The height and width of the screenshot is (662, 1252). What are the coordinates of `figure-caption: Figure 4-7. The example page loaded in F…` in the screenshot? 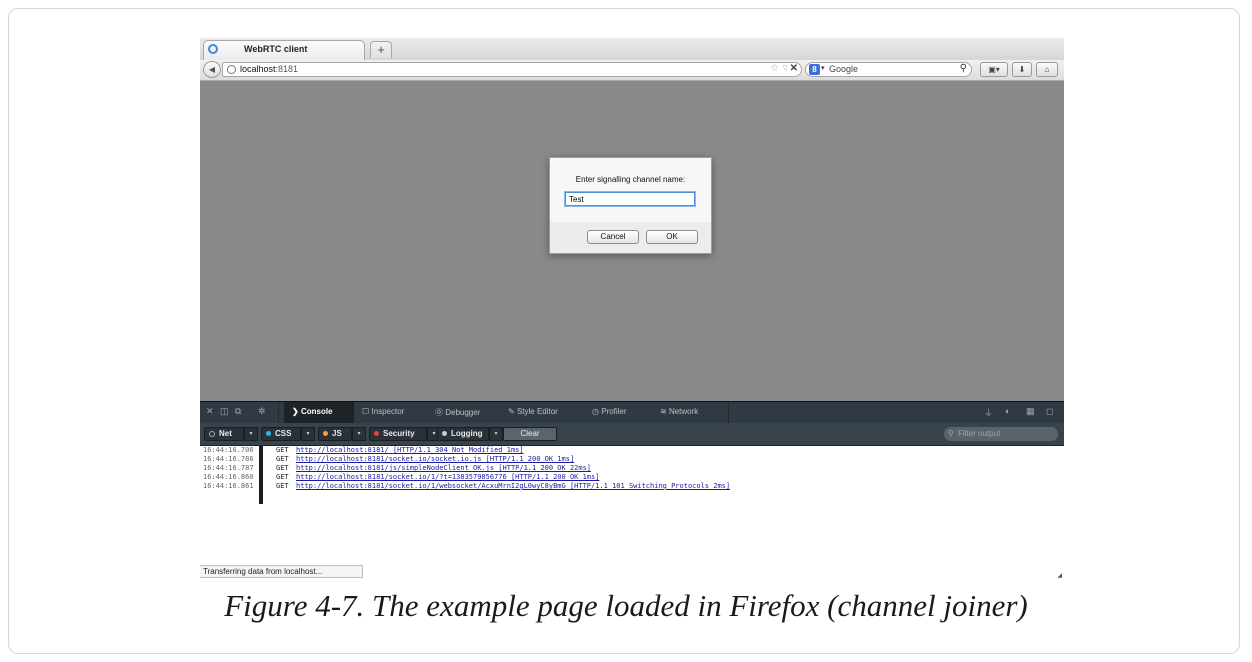 It's located at (626, 605).